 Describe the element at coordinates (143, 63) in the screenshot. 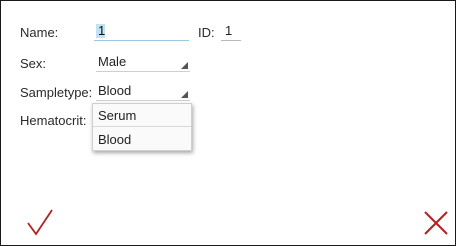

I see `sex-select: Male` at that location.